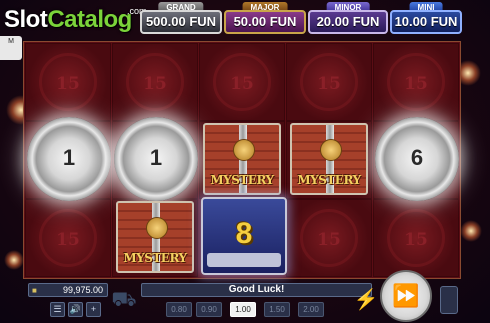  Describe the element at coordinates (11, 48) in the screenshot. I see `side-tab: M` at that location.